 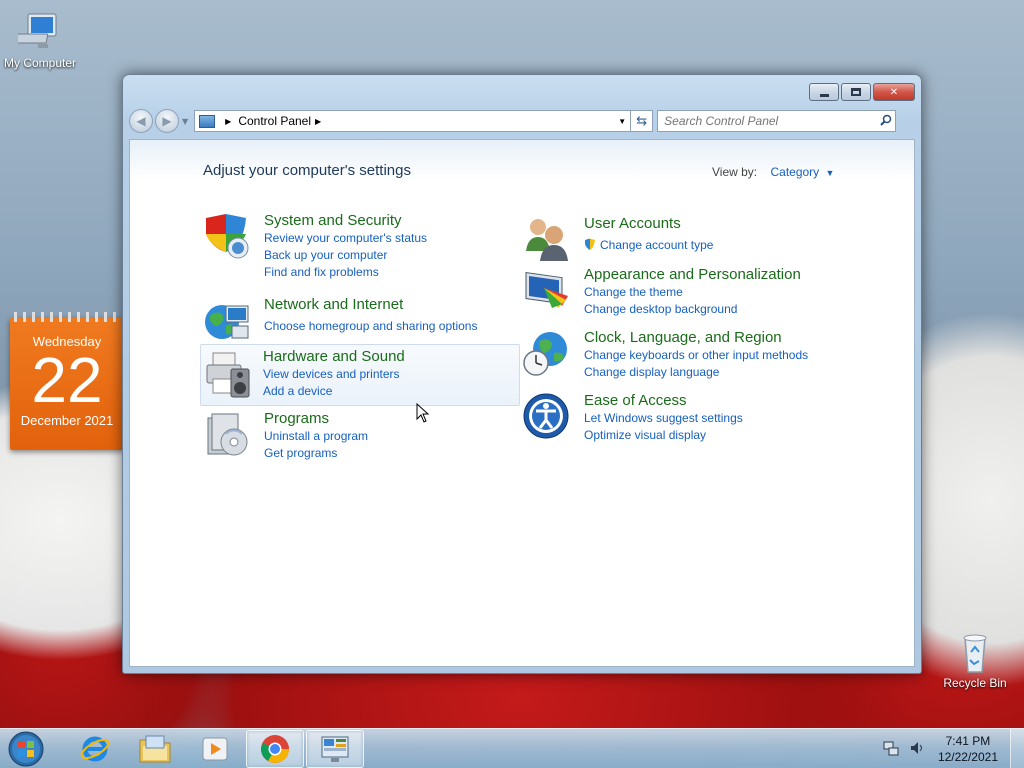 I want to click on category-link: Choose homegroup and sharing options, so click(x=370, y=326).